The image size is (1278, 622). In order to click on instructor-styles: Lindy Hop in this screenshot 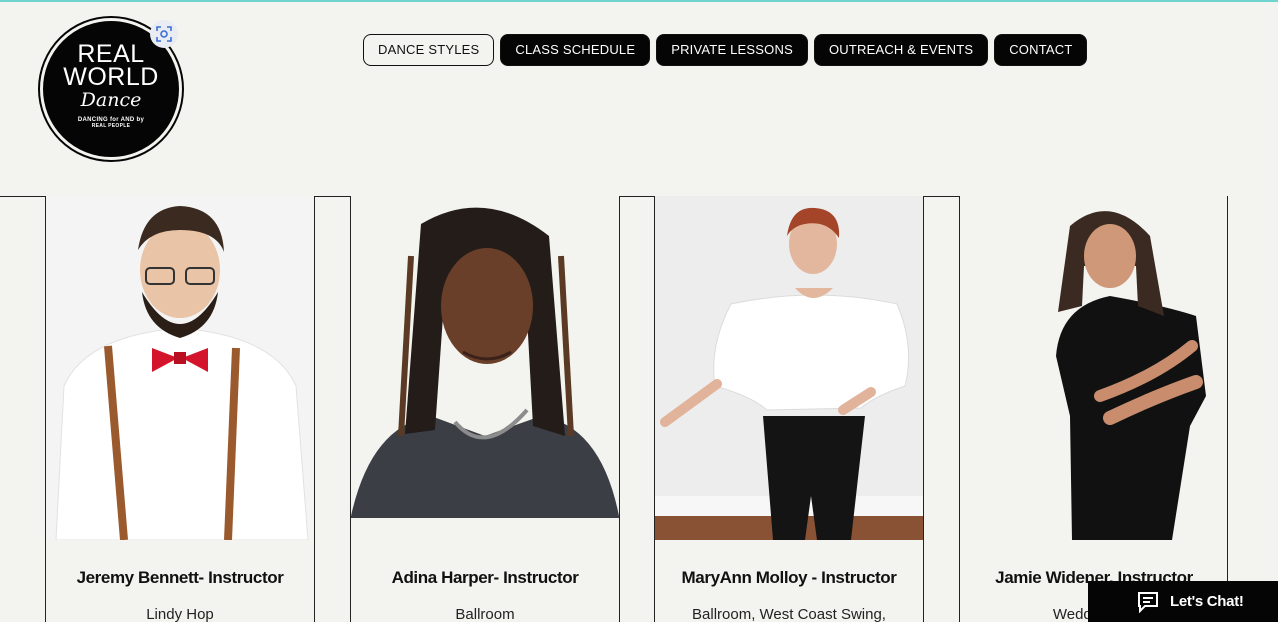, I will do `click(180, 614)`.